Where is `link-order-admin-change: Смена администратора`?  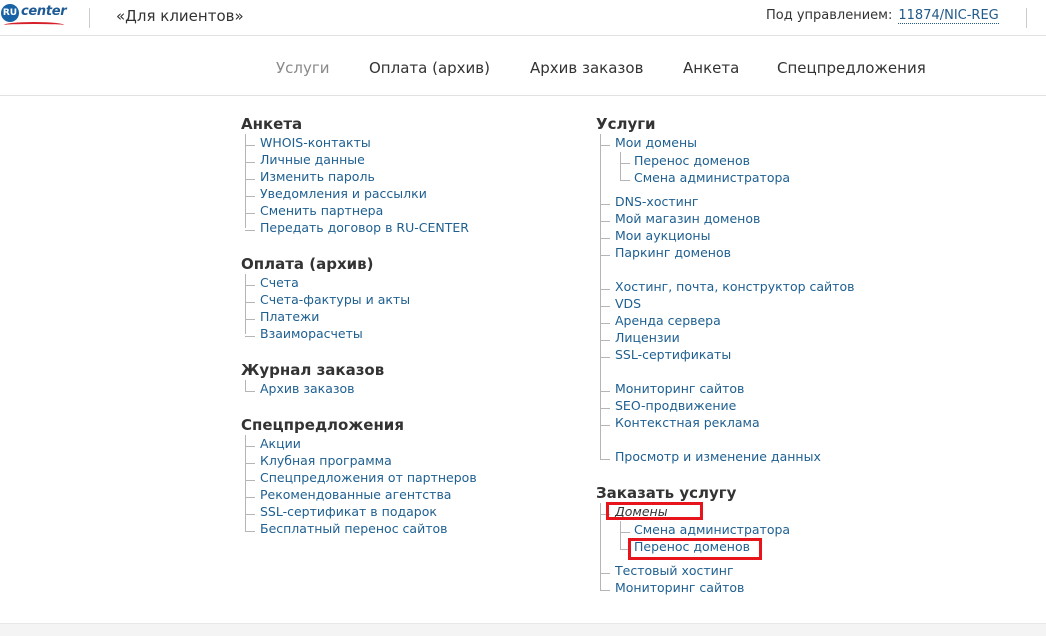
link-order-admin-change: Смена администратора is located at coordinates (712, 530).